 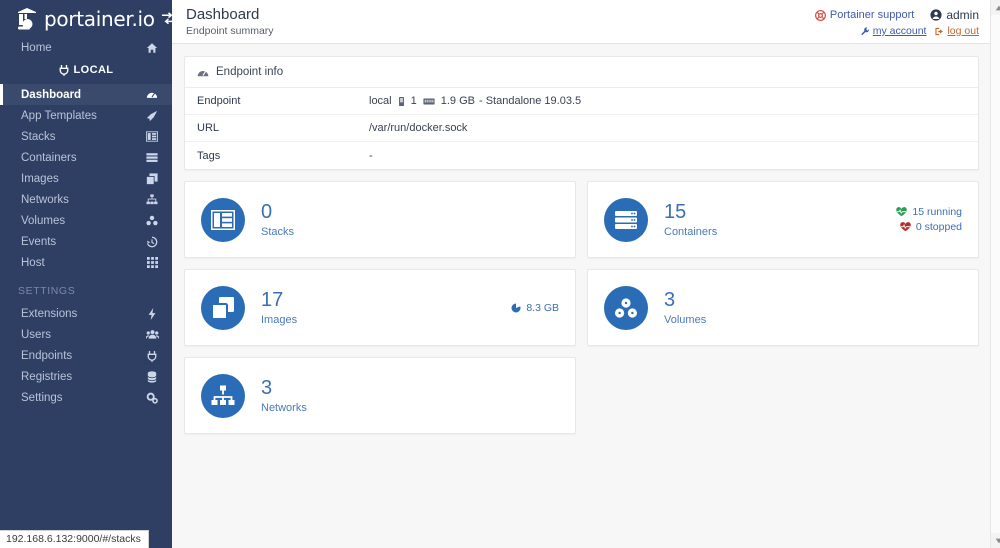 I want to click on page-scrollbar, so click(x=995, y=274).